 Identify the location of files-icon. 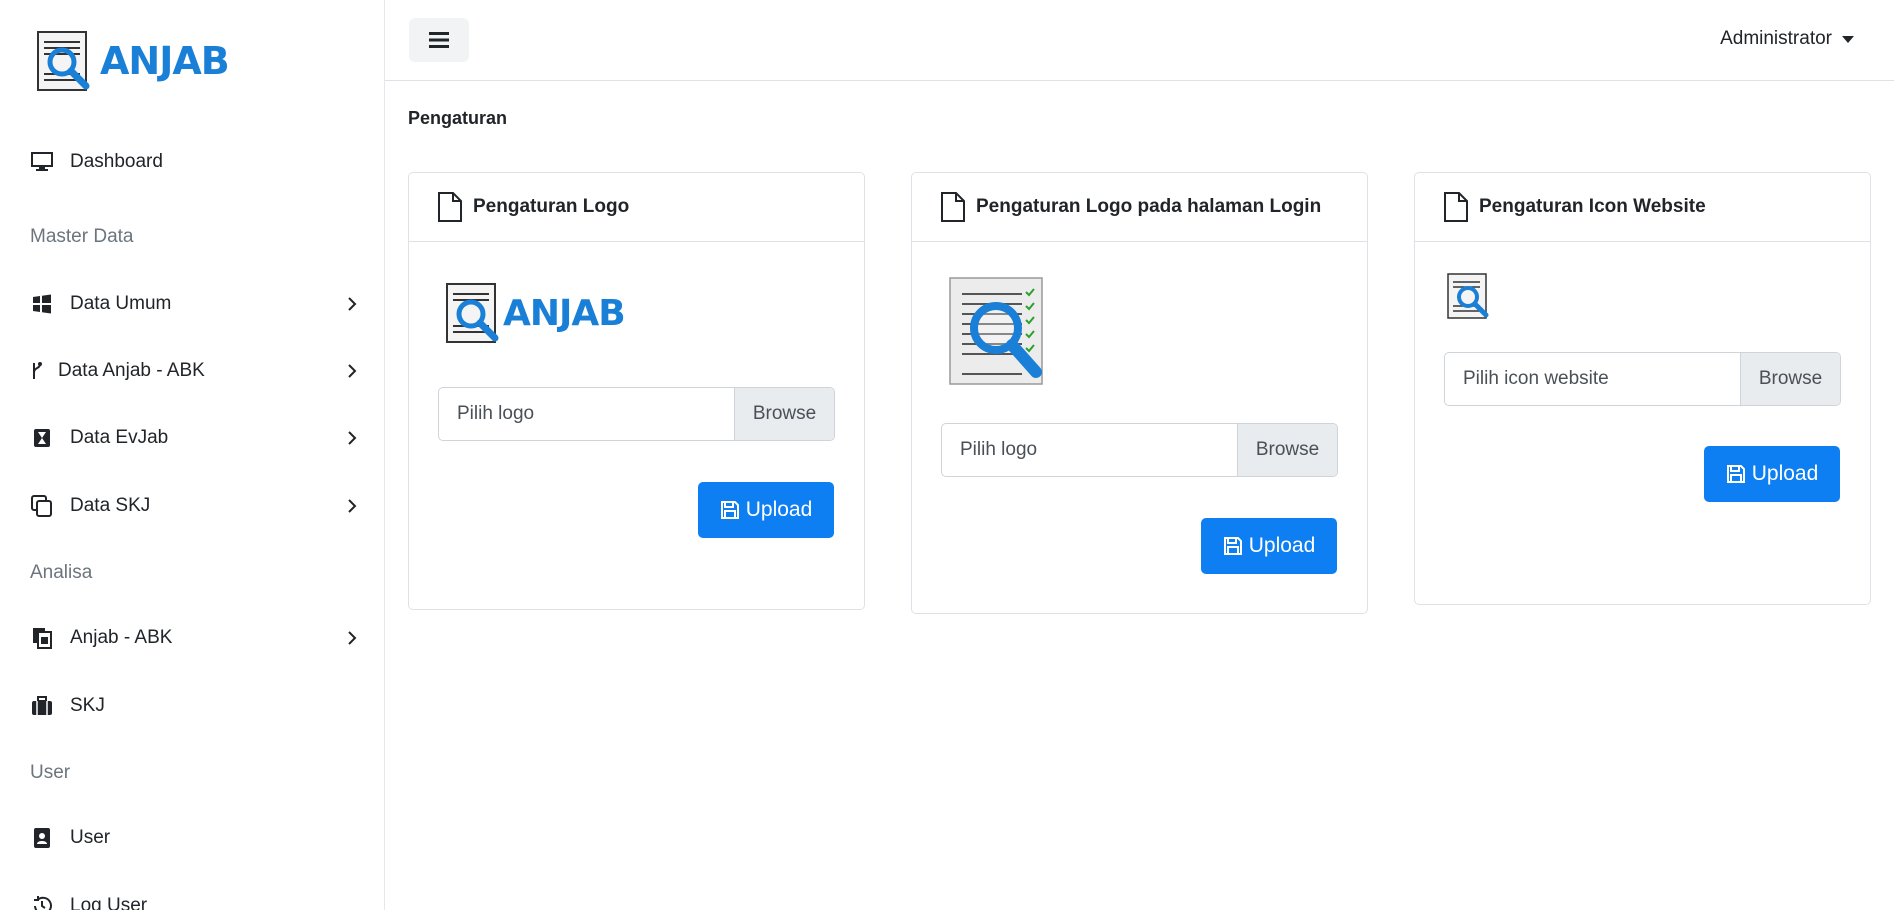
(42, 638).